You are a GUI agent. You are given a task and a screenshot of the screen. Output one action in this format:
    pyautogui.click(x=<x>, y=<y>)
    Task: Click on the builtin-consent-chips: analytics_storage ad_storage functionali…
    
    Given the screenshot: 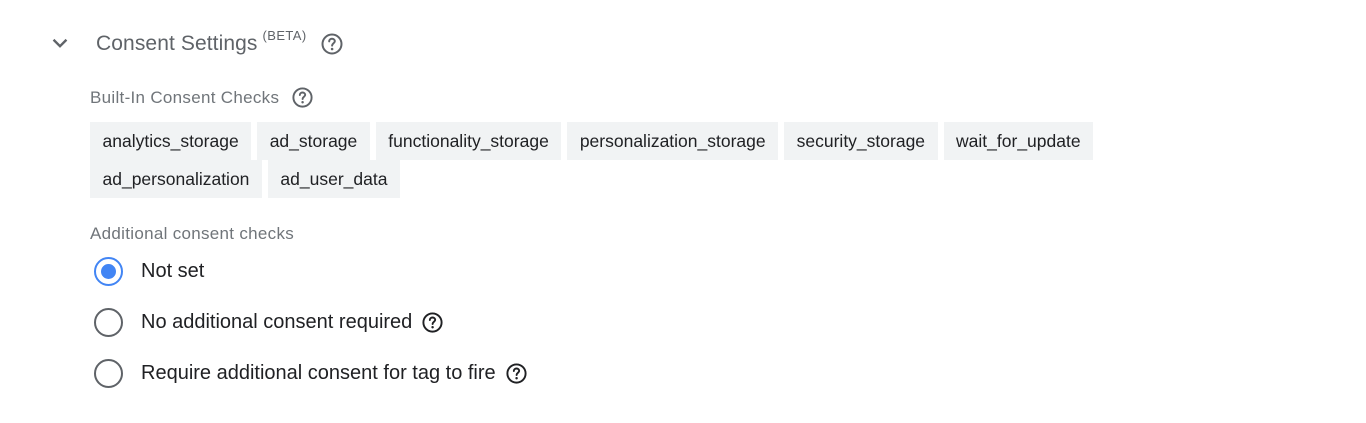 What is the action you would take?
    pyautogui.click(x=640, y=160)
    